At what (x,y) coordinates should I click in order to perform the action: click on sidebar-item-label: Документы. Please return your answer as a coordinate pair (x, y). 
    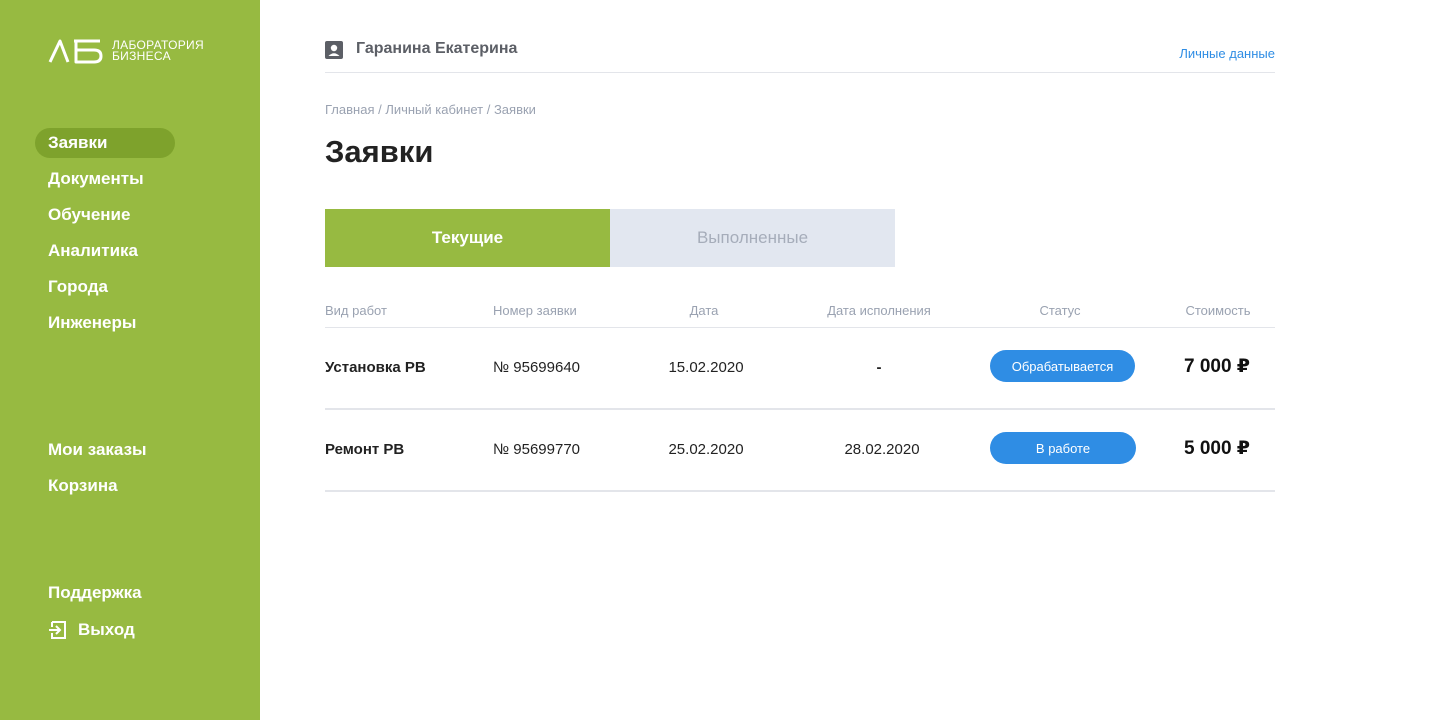
    Looking at the image, I should click on (96, 178).